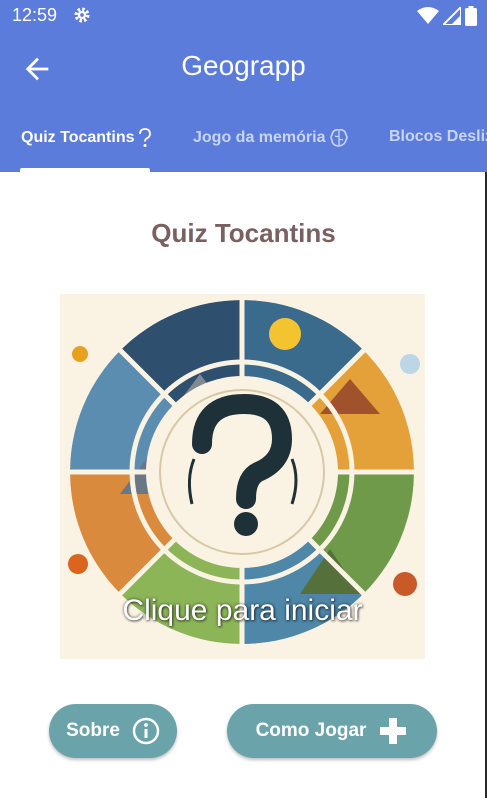 The height and width of the screenshot is (798, 487). What do you see at coordinates (145, 137) in the screenshot?
I see `question-icon` at bounding box center [145, 137].